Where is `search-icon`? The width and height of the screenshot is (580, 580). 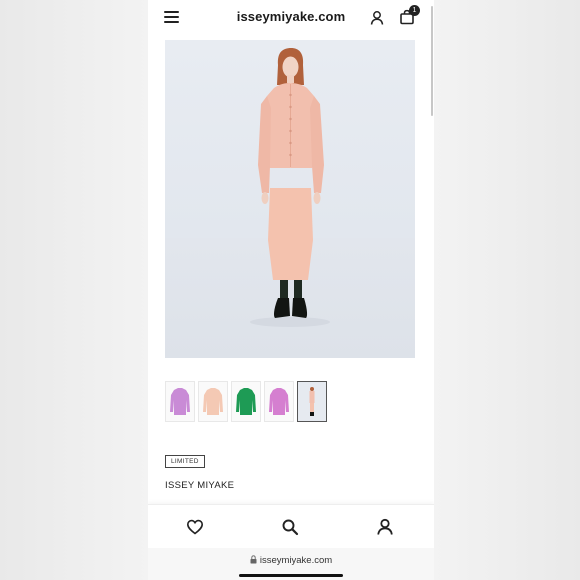 search-icon is located at coordinates (290, 527).